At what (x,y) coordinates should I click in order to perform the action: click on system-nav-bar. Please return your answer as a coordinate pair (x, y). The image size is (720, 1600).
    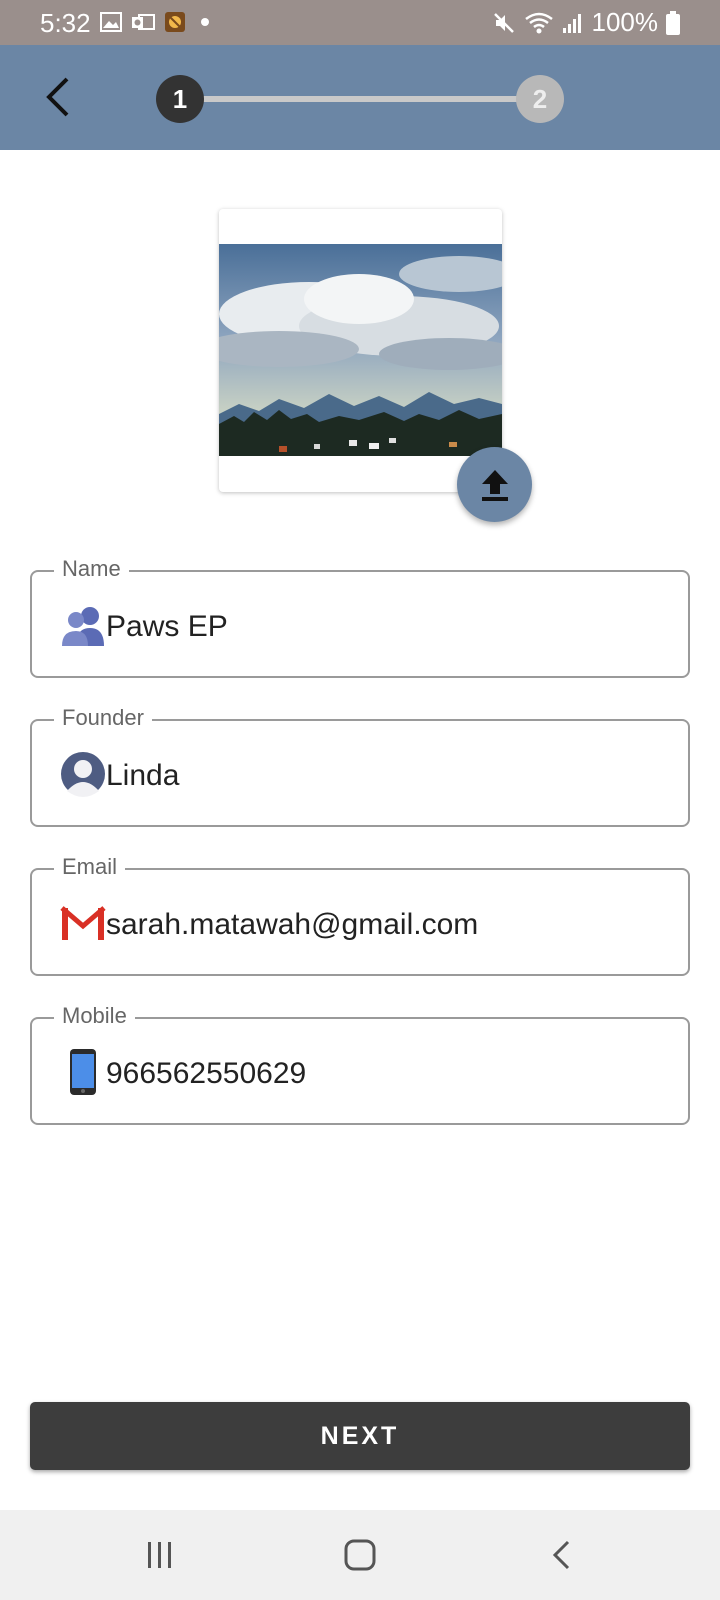
    Looking at the image, I should click on (360, 1555).